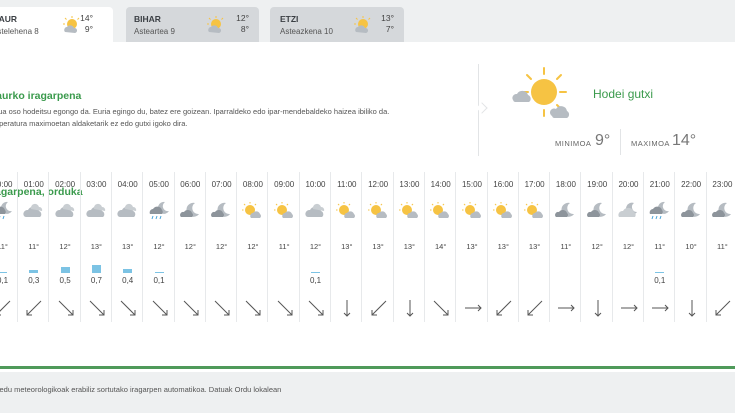 This screenshot has height=413, width=735. What do you see at coordinates (628, 211) in the screenshot?
I see `cloud-moon-icon` at bounding box center [628, 211].